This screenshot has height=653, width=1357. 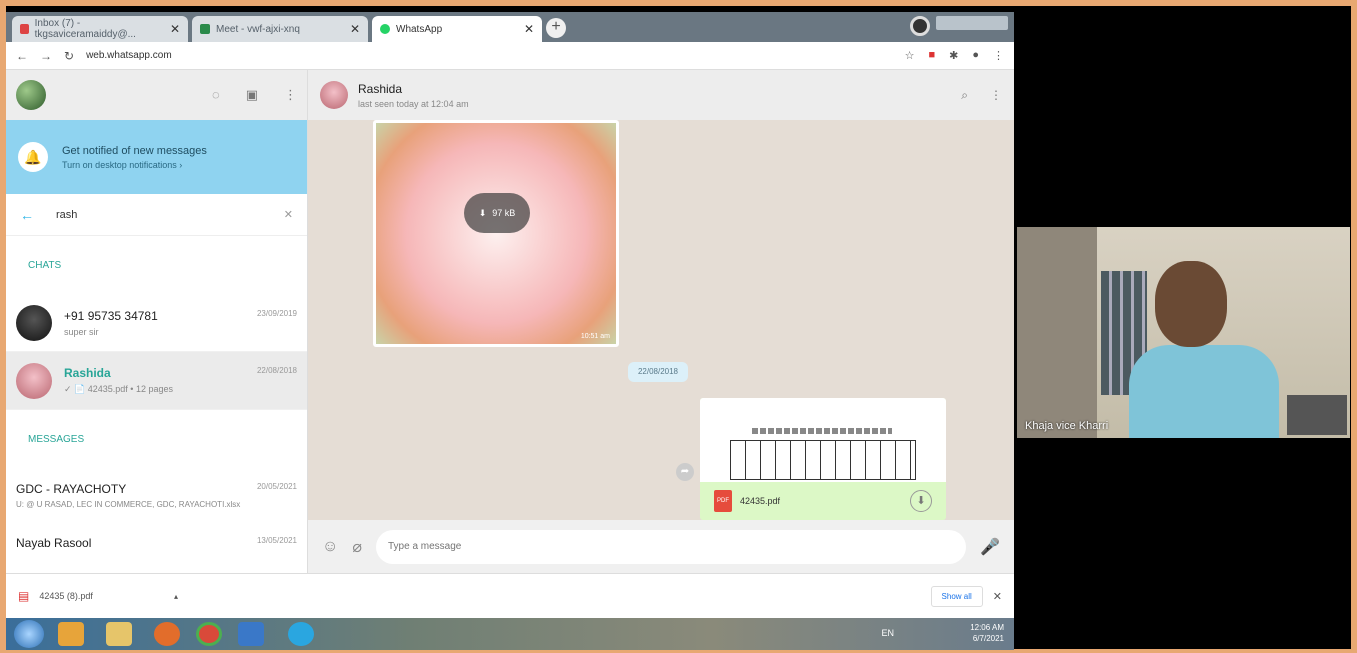 What do you see at coordinates (69, 56) in the screenshot?
I see `reload-icon: ↻` at bounding box center [69, 56].